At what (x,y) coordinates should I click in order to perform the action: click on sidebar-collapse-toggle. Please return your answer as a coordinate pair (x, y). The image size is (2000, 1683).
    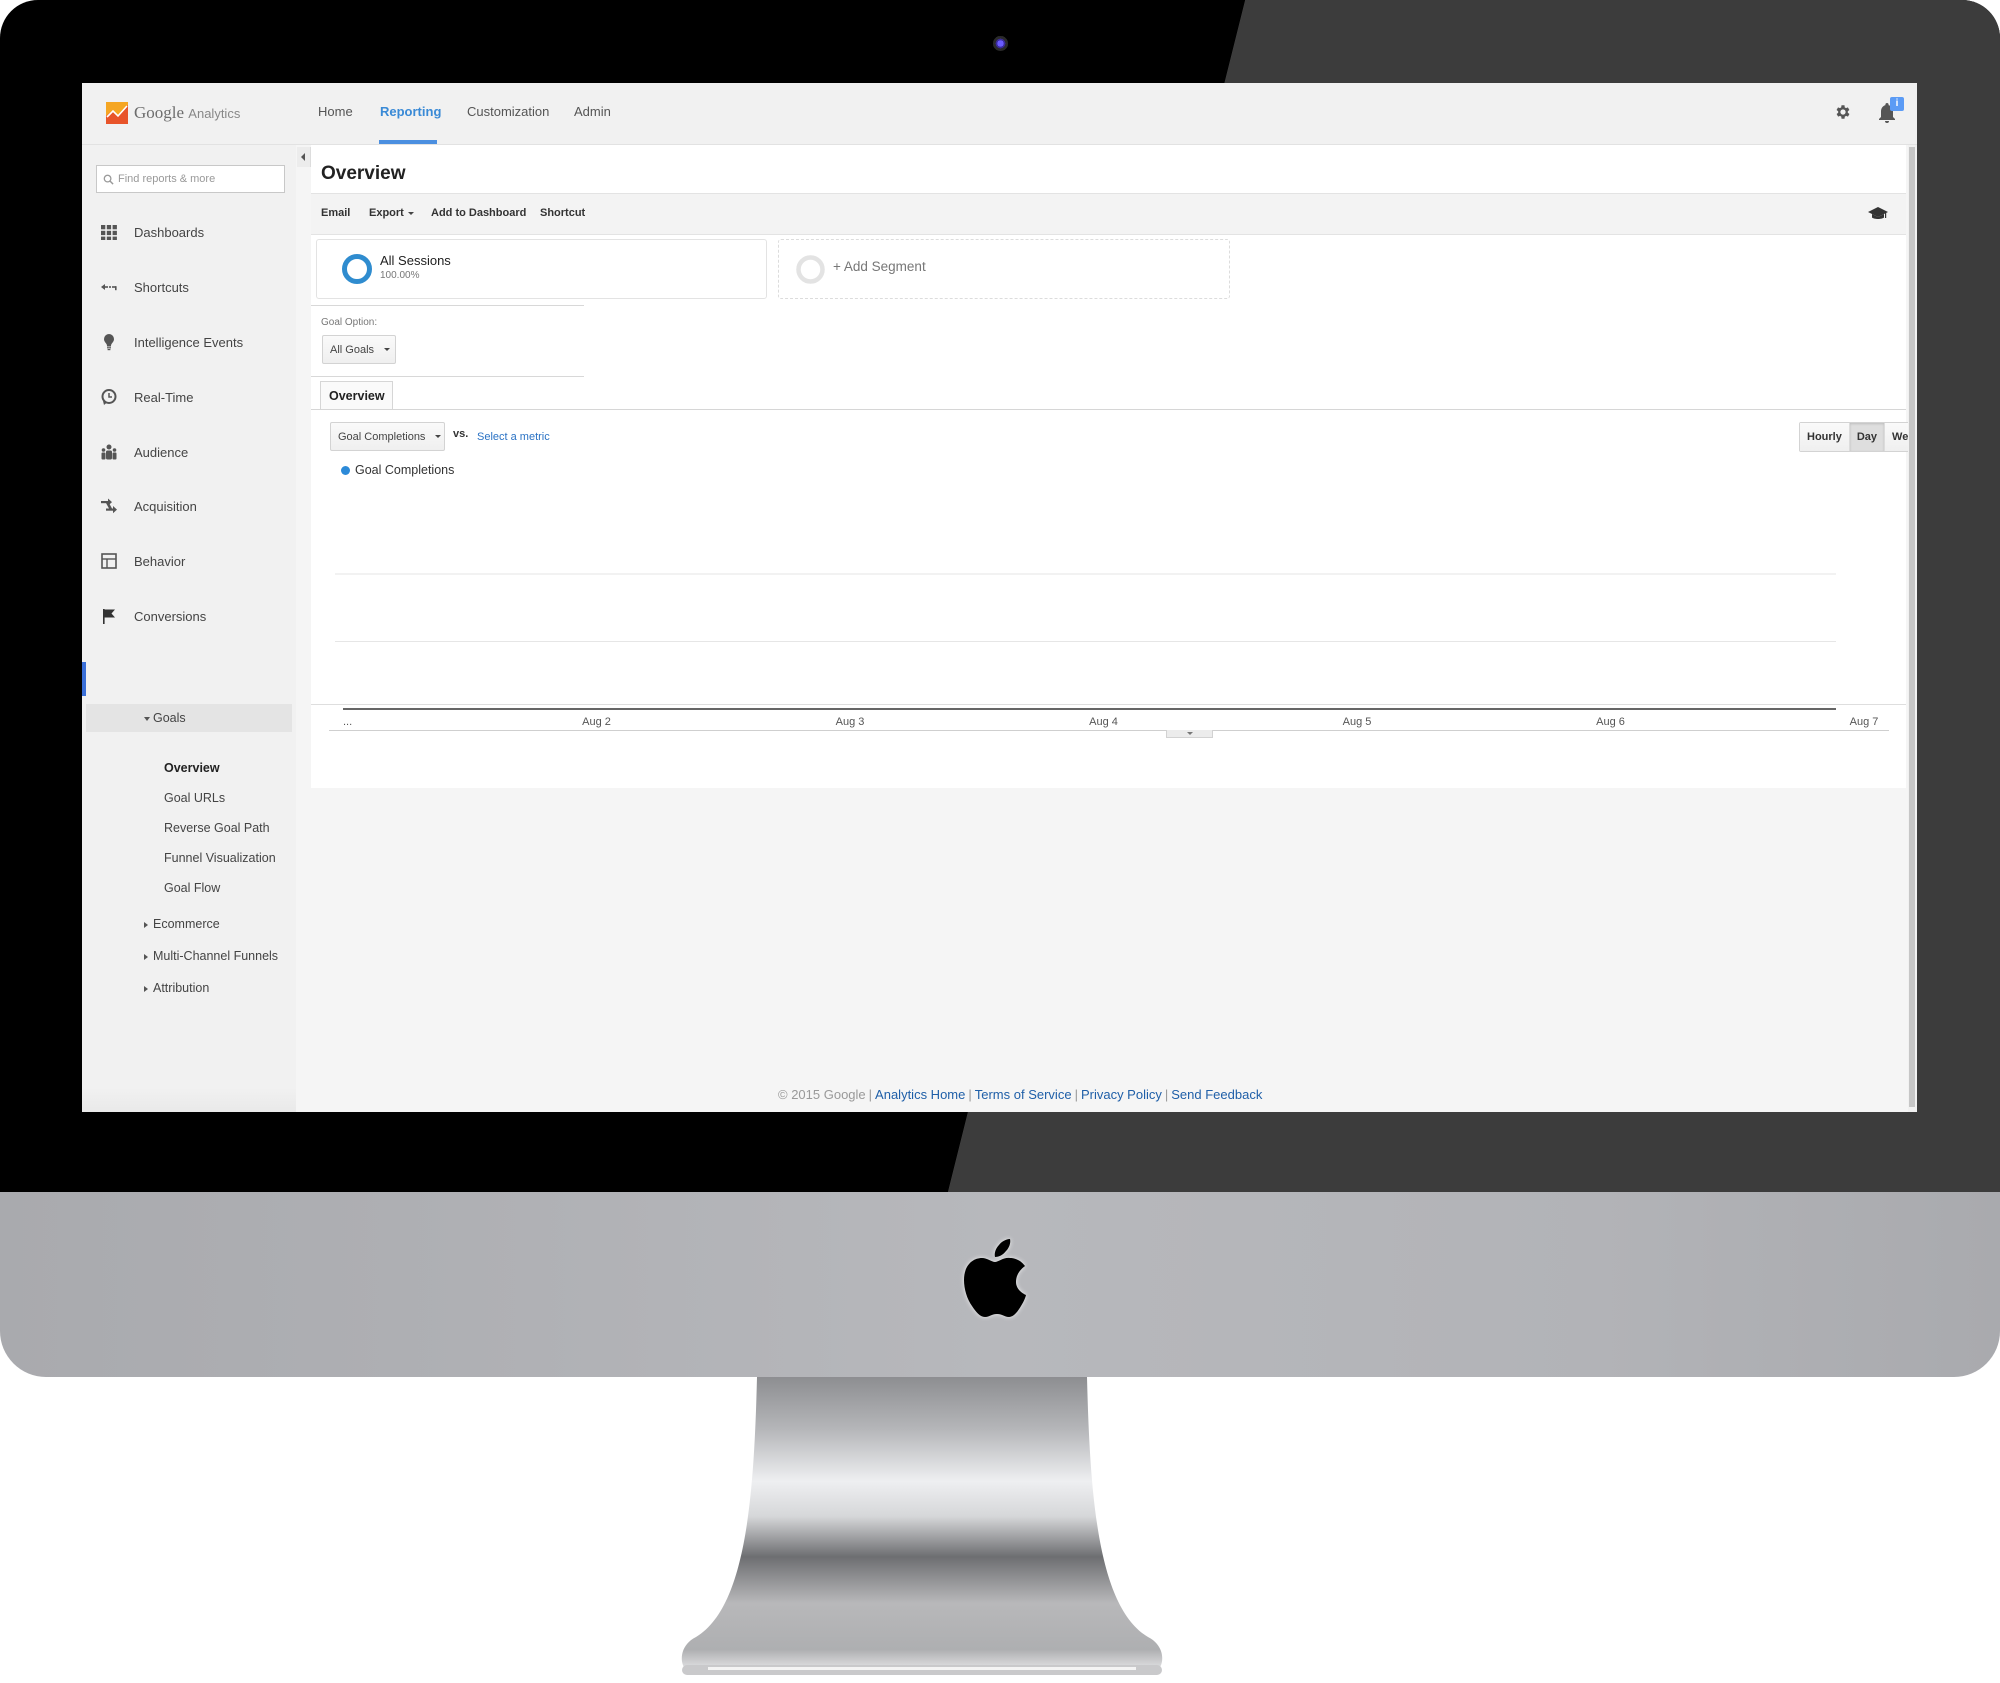
    Looking at the image, I should click on (304, 157).